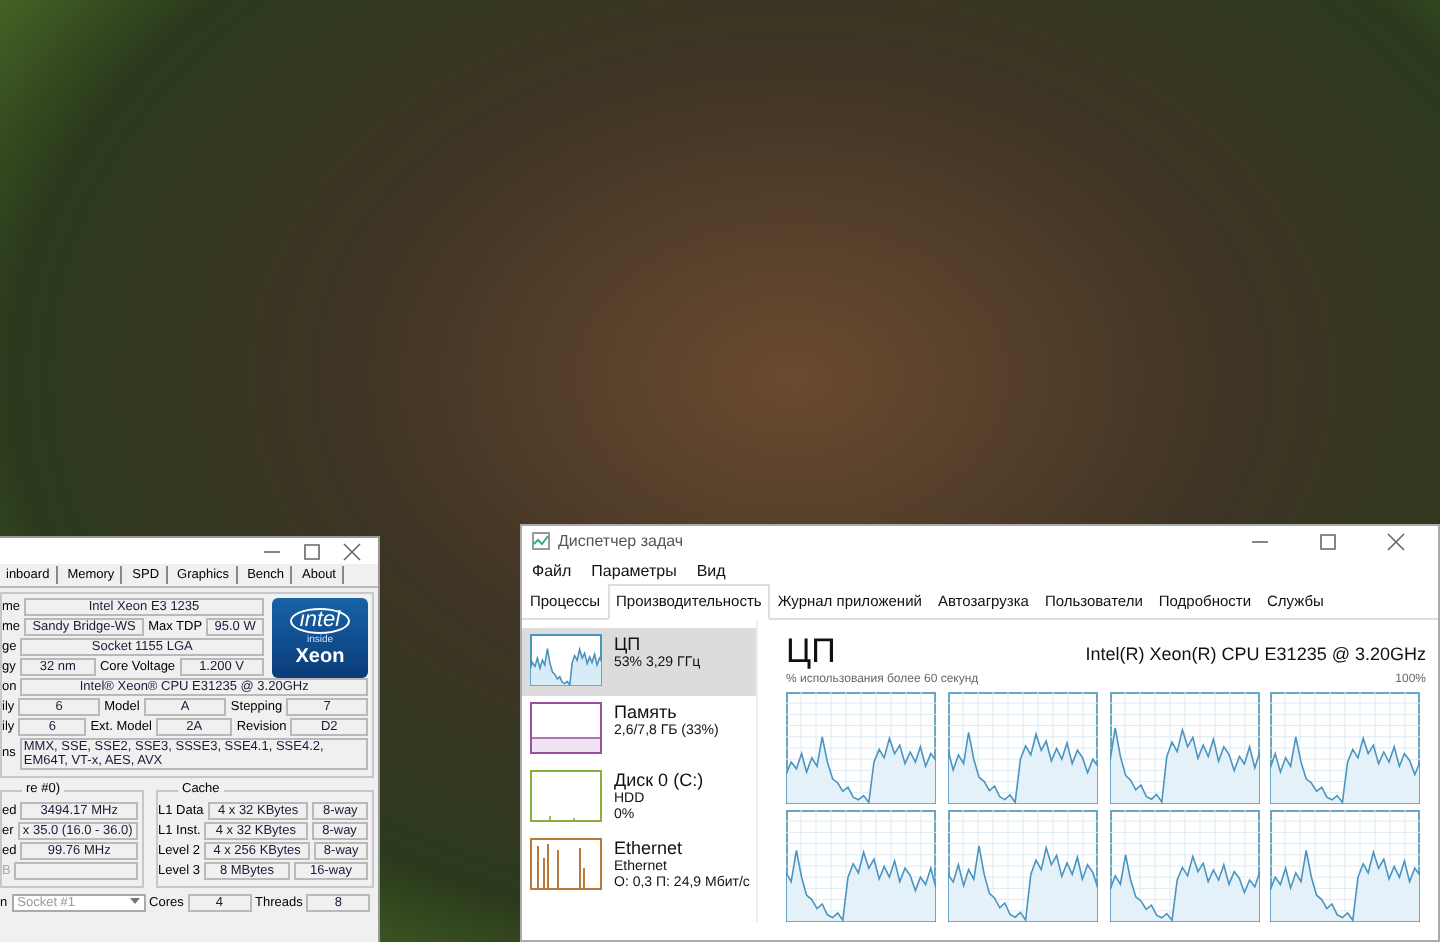 This screenshot has width=1440, height=942. What do you see at coordinates (621, 542) in the screenshot?
I see `window-title: Диспетчер задач` at bounding box center [621, 542].